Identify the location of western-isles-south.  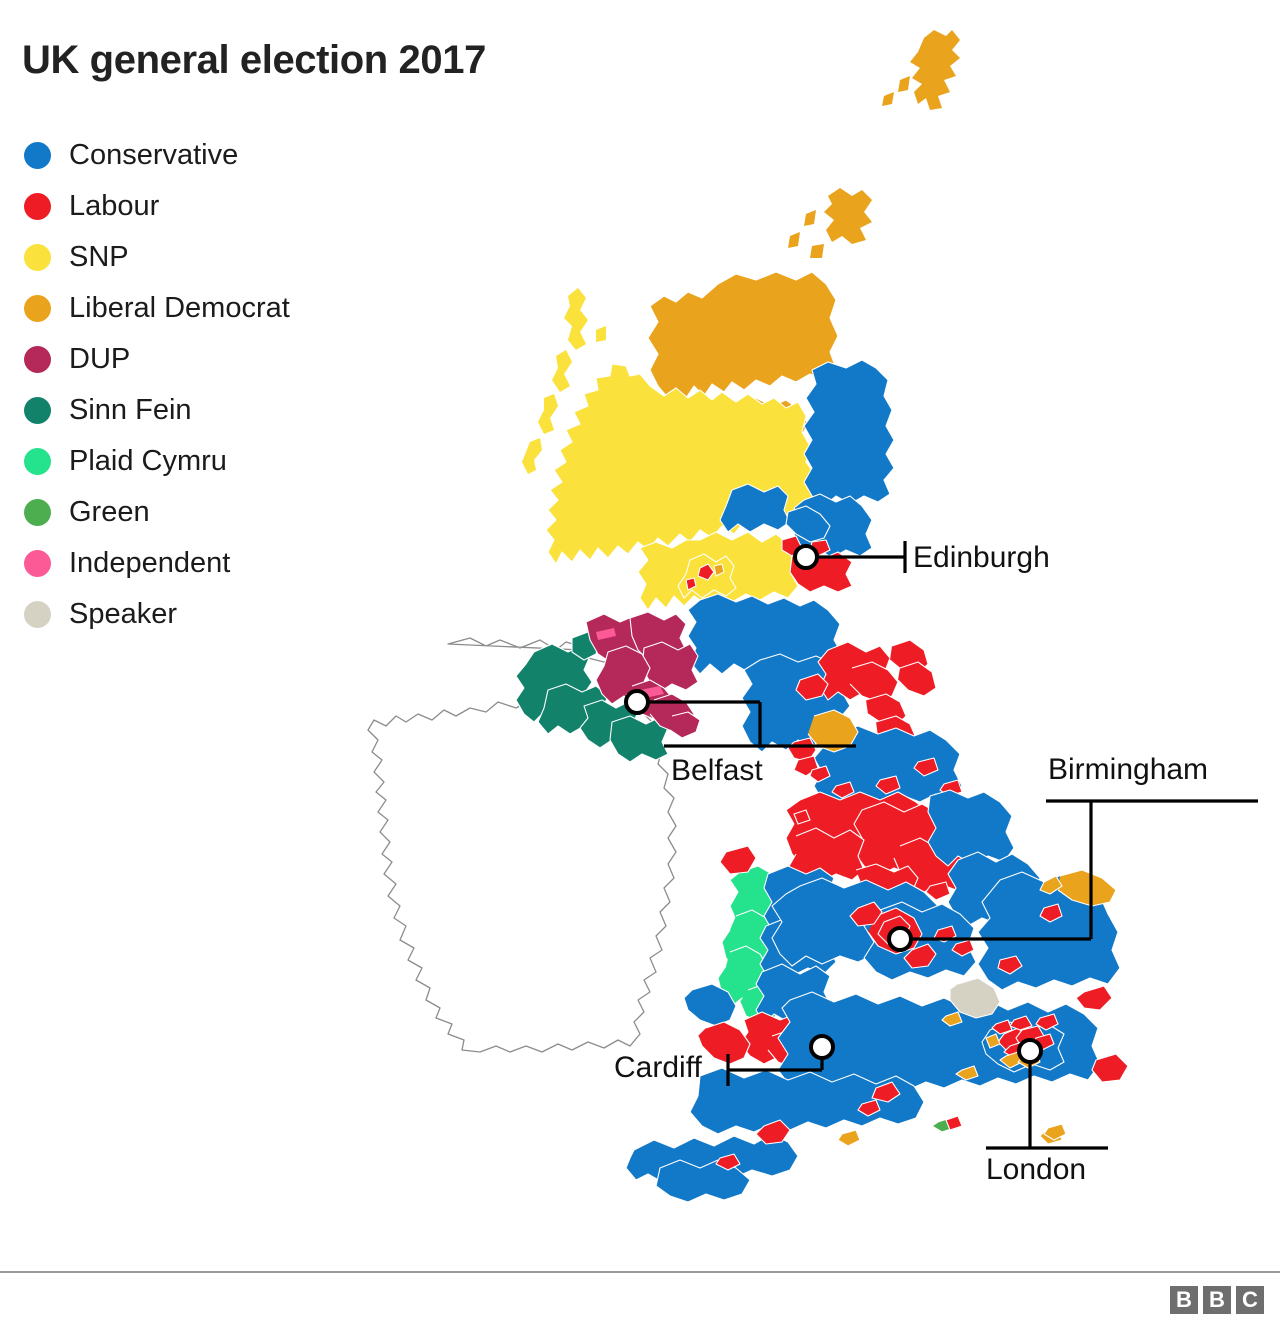
(548, 414).